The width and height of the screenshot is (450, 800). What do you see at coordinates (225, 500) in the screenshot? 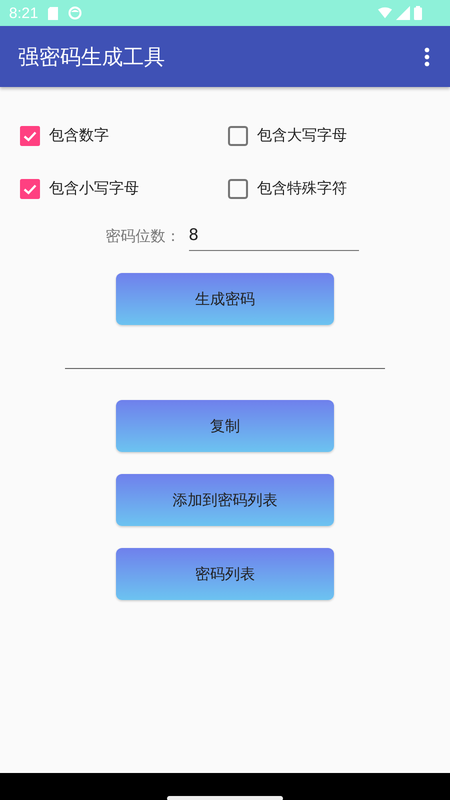
I see `action-button: 添加到密码列表` at bounding box center [225, 500].